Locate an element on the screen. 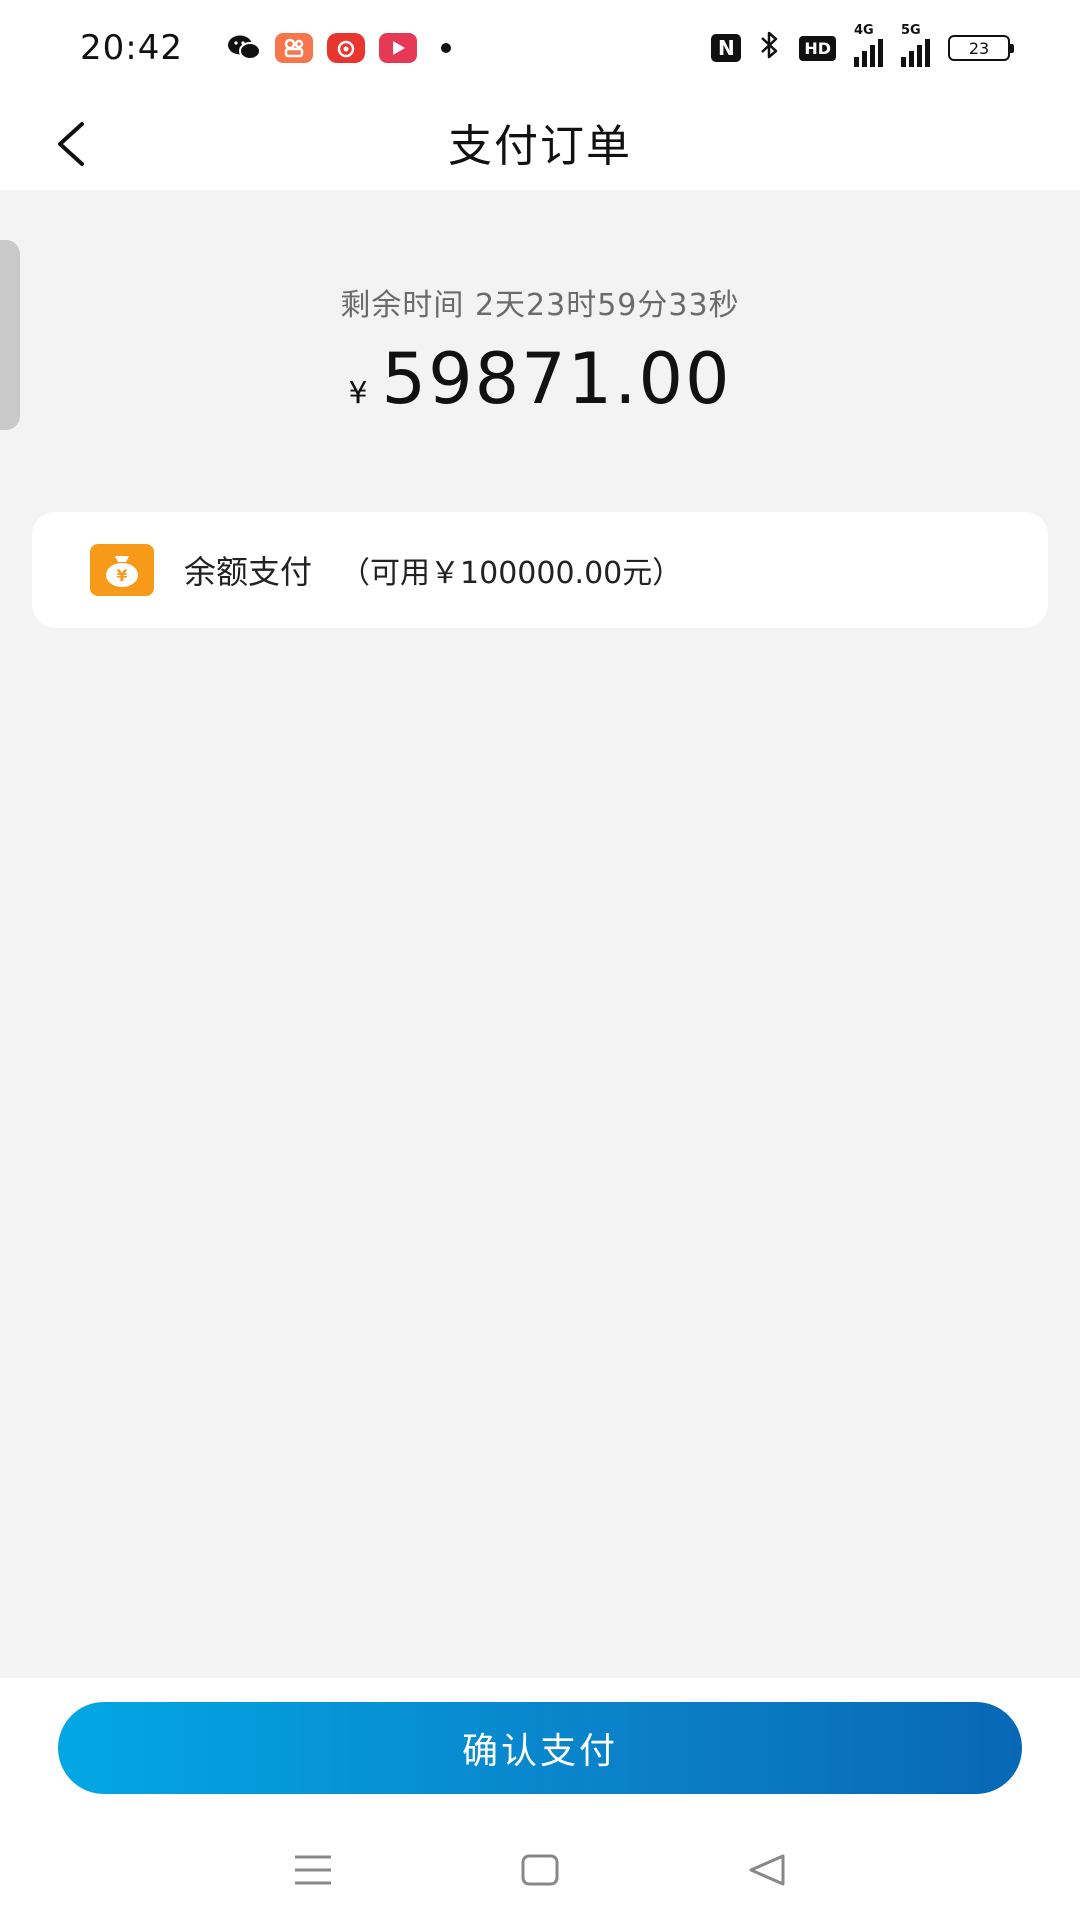  order-amount: ¥ 59871.00 is located at coordinates (540, 379).